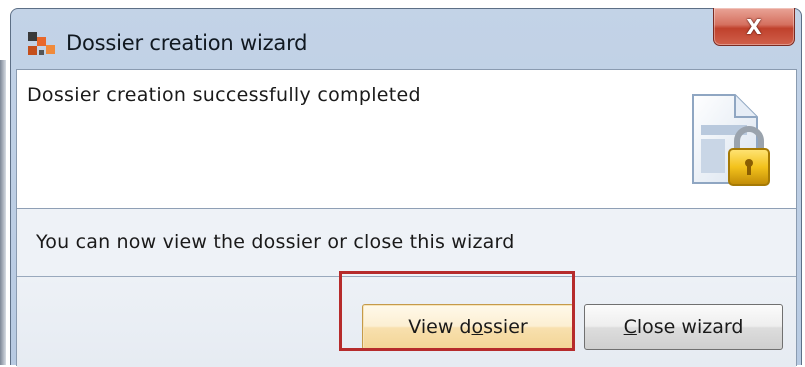 The height and width of the screenshot is (367, 805). I want to click on close-wizard-button: Close wizard, so click(683, 327).